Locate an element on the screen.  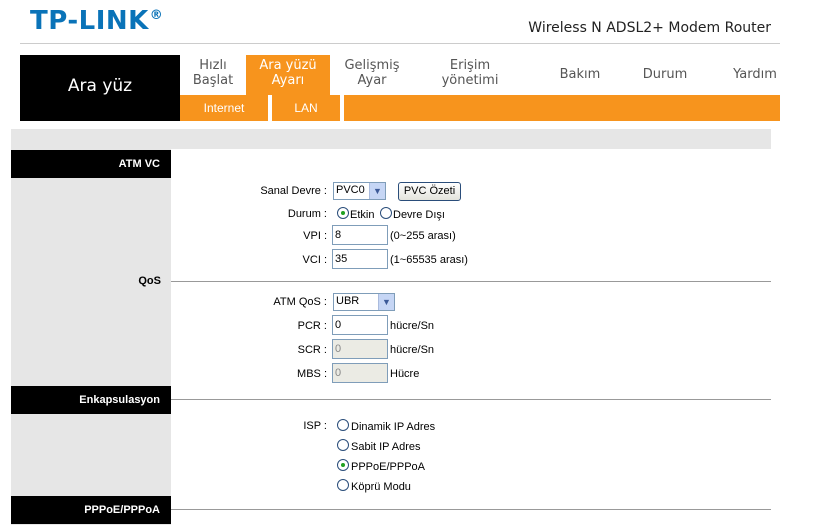
encapsulation-divider is located at coordinates (471, 399).